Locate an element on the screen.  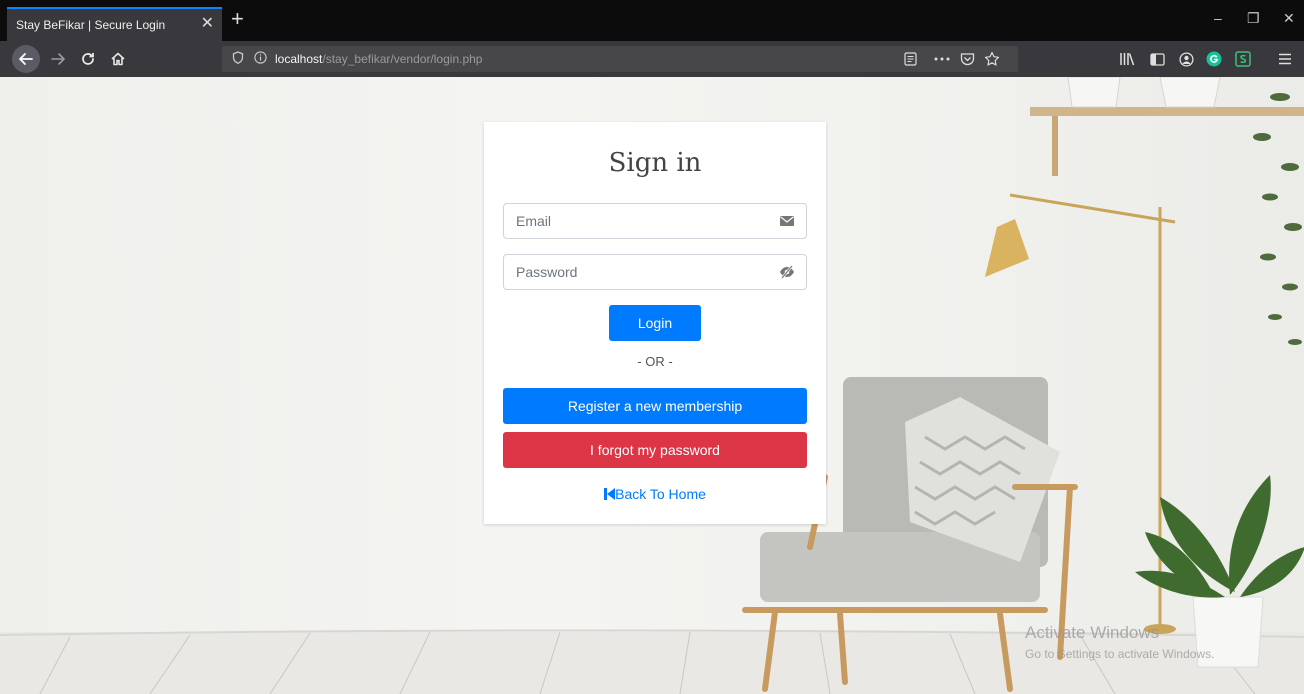
back-to-home-link: Back To Home is located at coordinates (655, 494).